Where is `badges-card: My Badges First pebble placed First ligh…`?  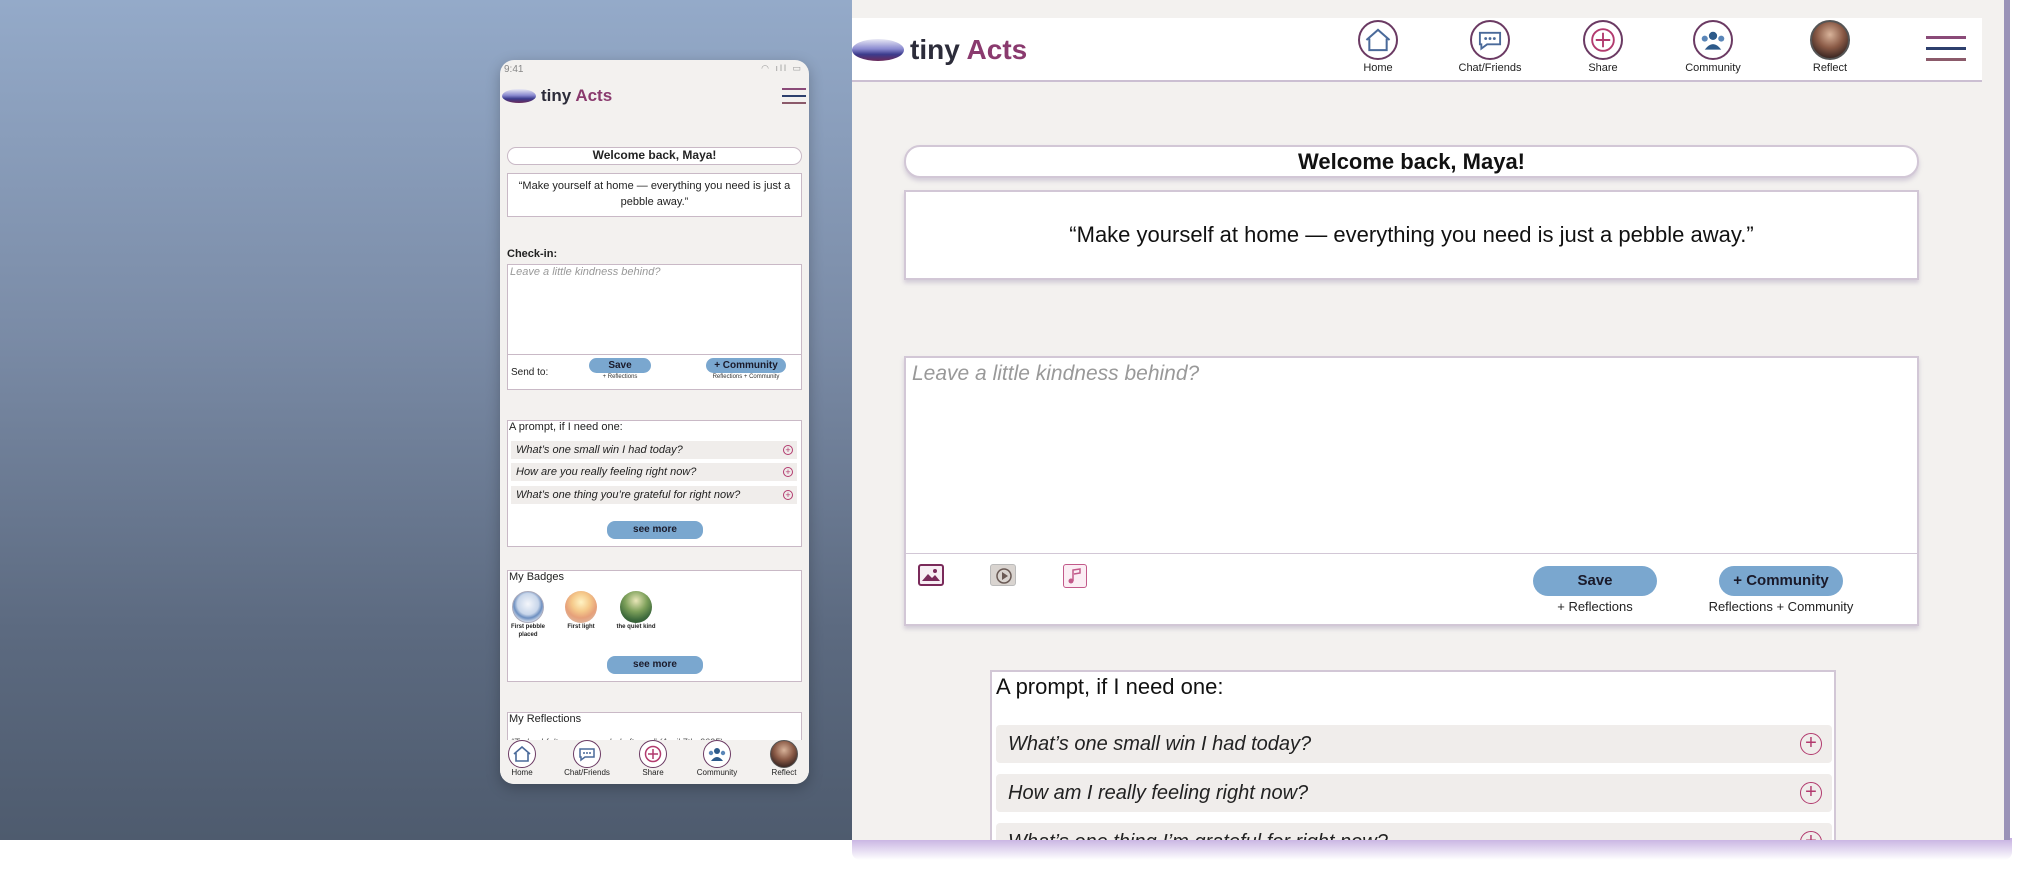 badges-card: My Badges First pebble placed First ligh… is located at coordinates (654, 626).